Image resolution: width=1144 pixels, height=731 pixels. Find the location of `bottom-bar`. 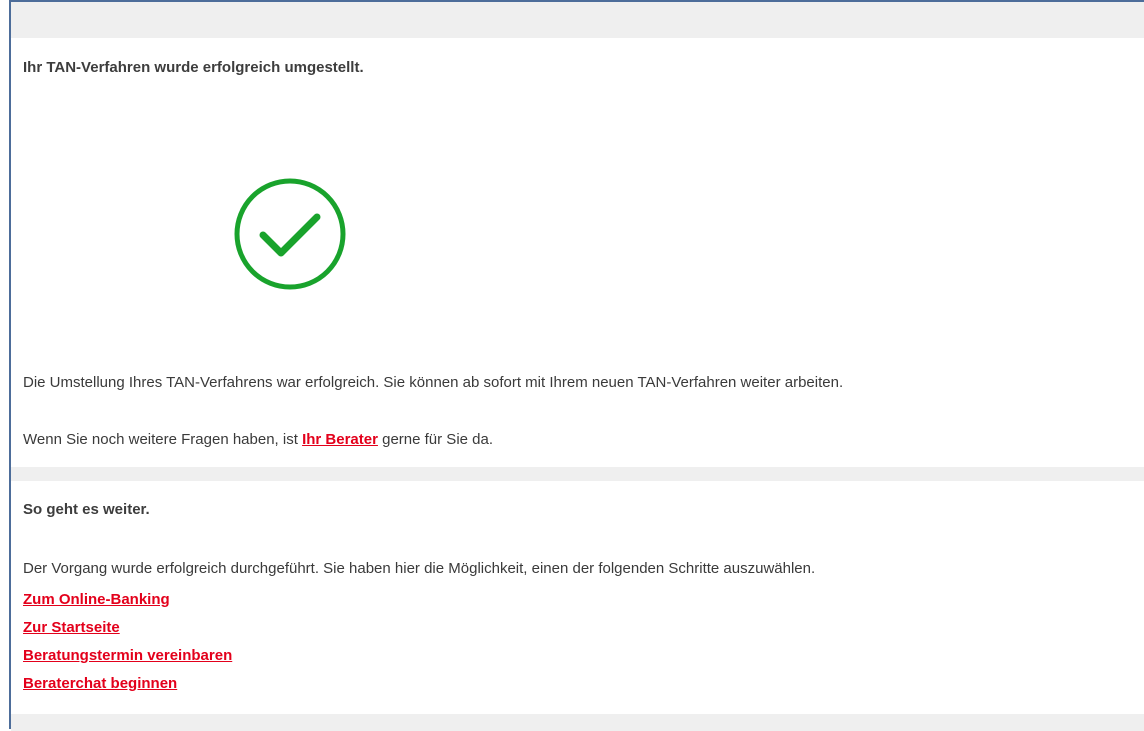

bottom-bar is located at coordinates (577, 722).